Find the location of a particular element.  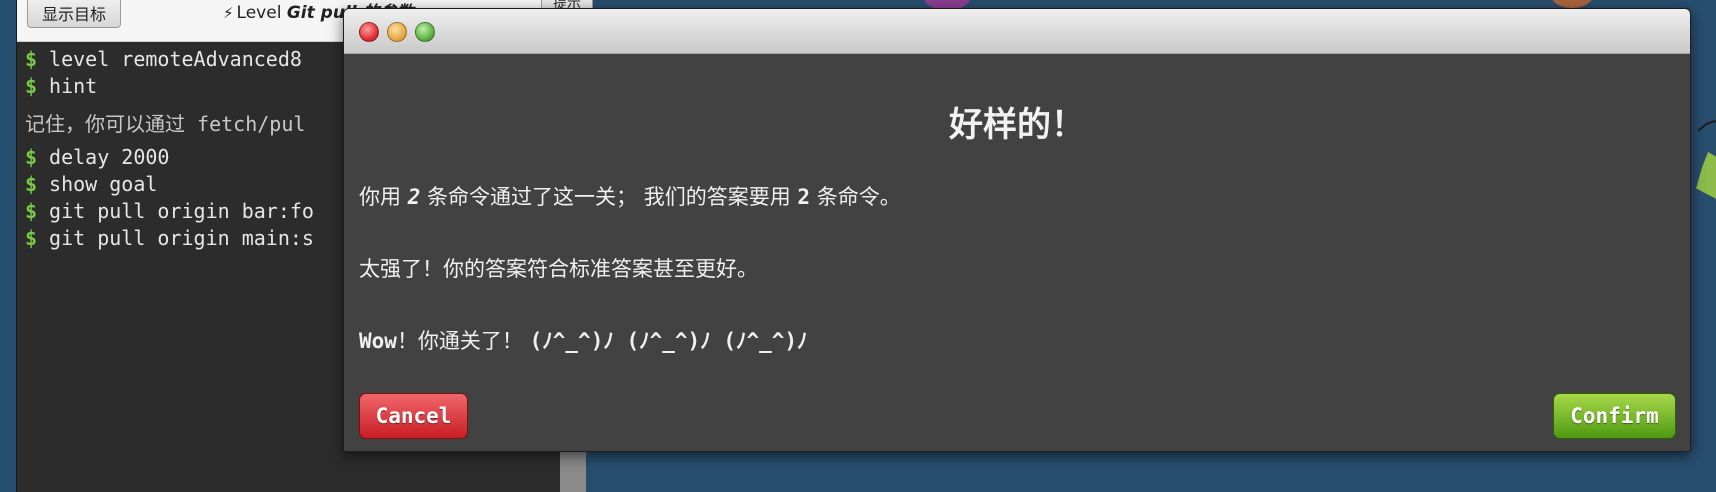

confirm-button: Confirm is located at coordinates (1614, 416).